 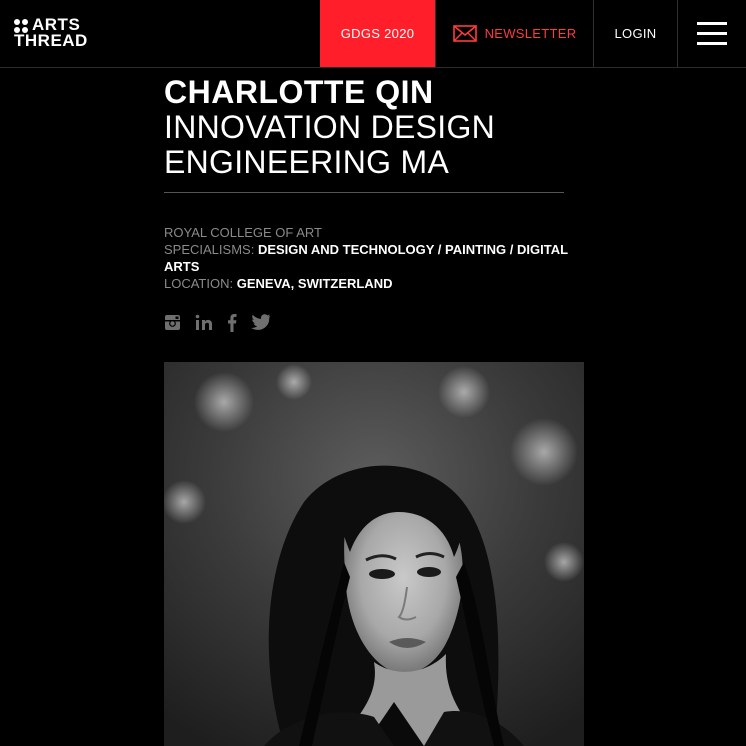 I want to click on divider, so click(x=364, y=192).